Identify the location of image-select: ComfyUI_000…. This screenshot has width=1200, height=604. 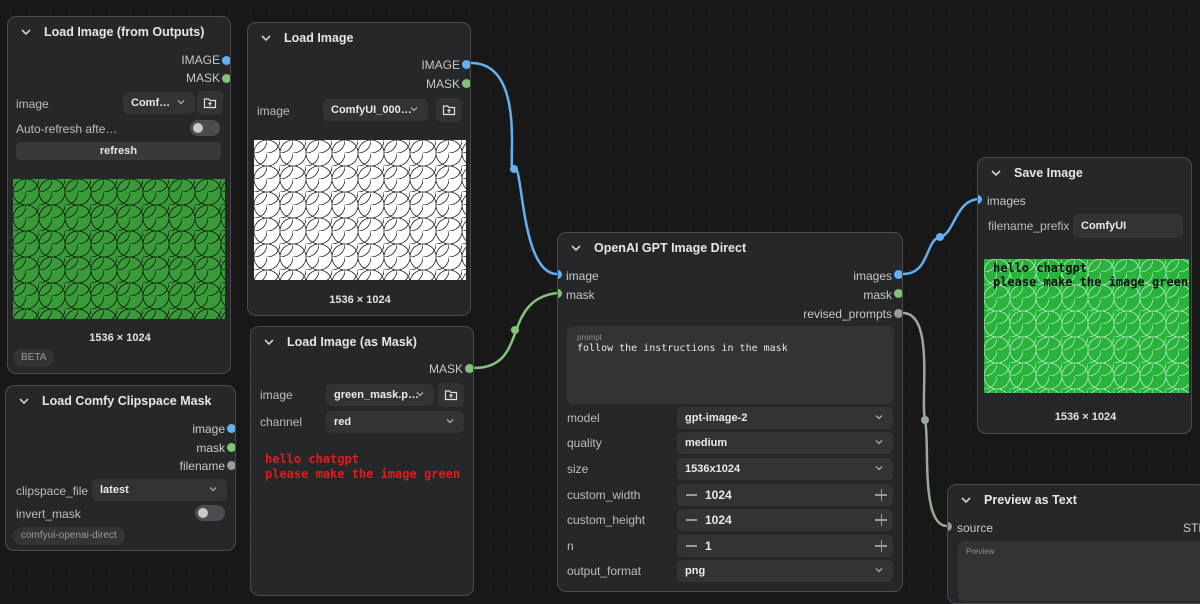
(375, 110).